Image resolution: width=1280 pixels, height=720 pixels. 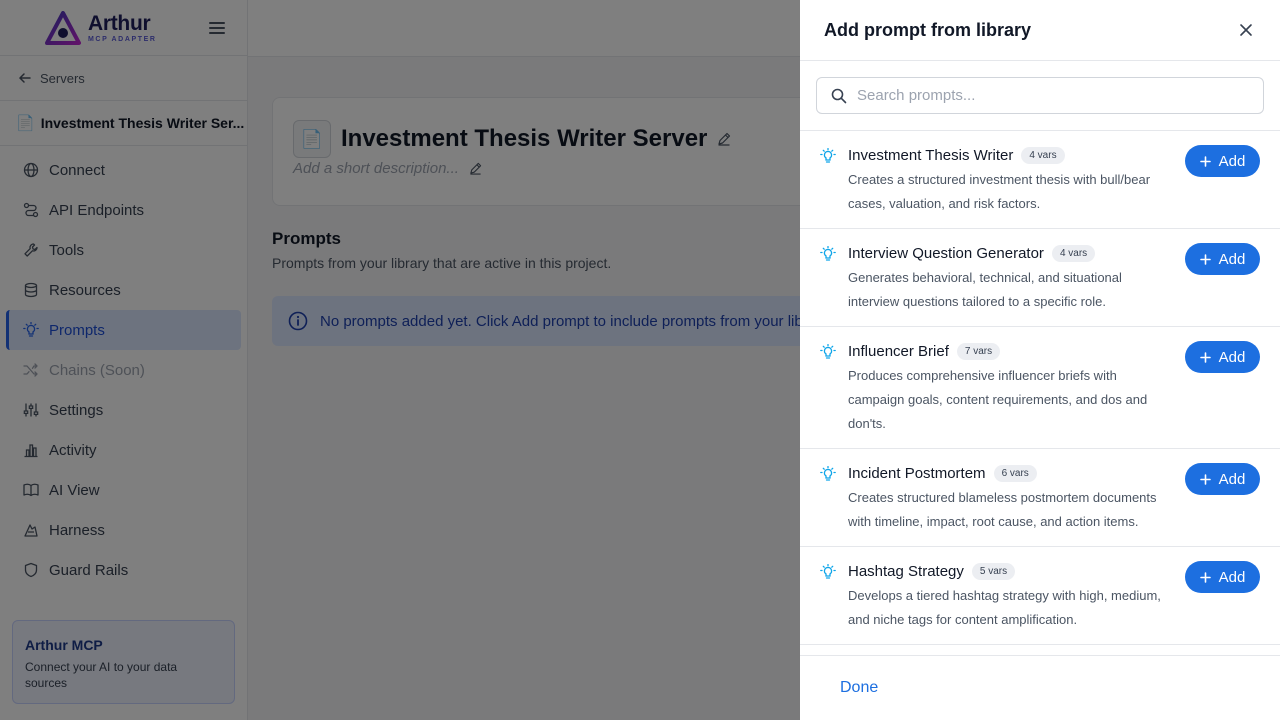 What do you see at coordinates (839, 95) in the screenshot?
I see `search-icon` at bounding box center [839, 95].